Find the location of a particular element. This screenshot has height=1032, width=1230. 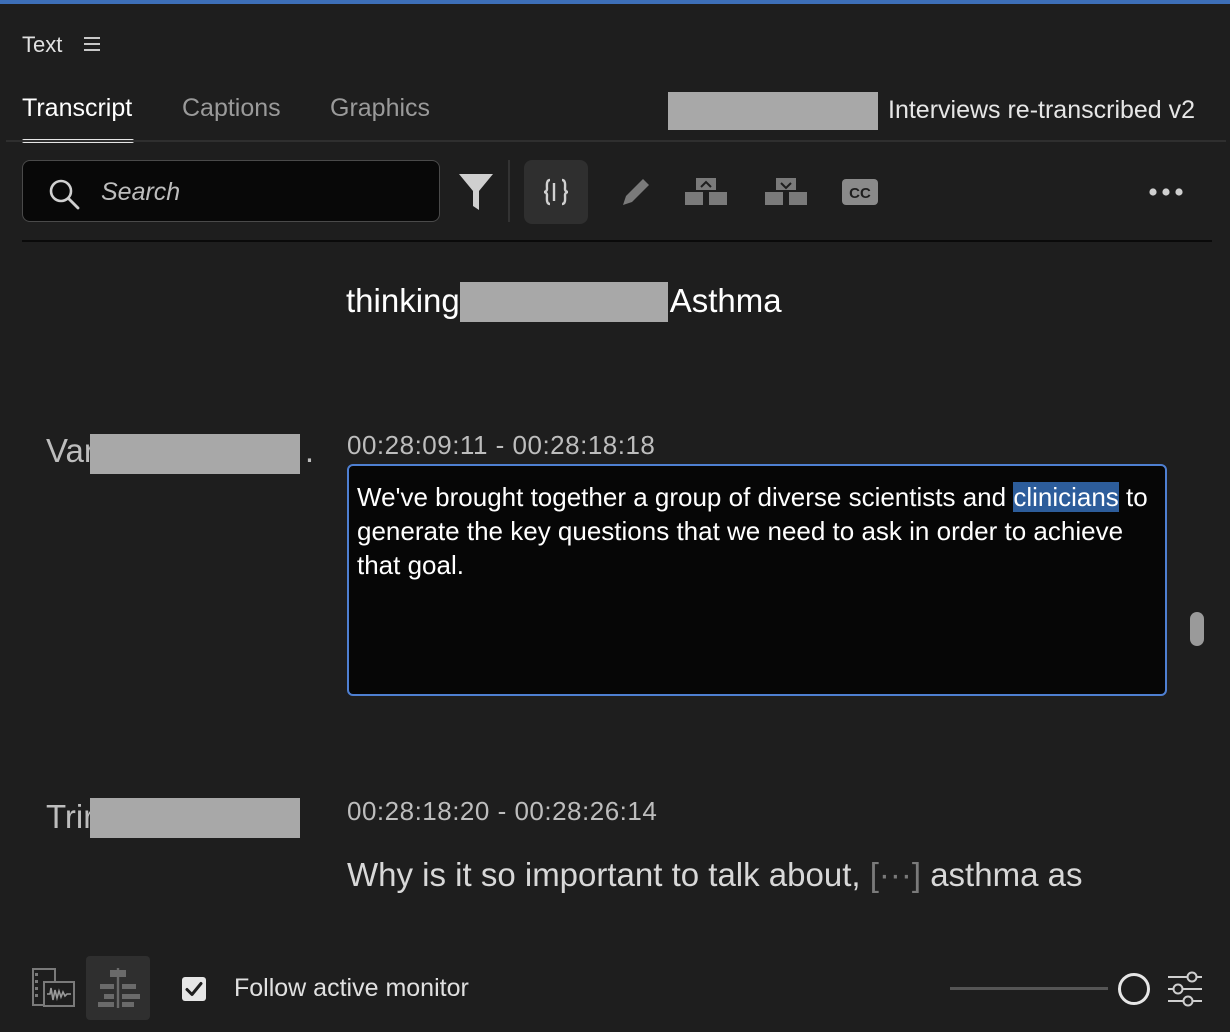

split-segment-icon is located at coordinates (706, 191).